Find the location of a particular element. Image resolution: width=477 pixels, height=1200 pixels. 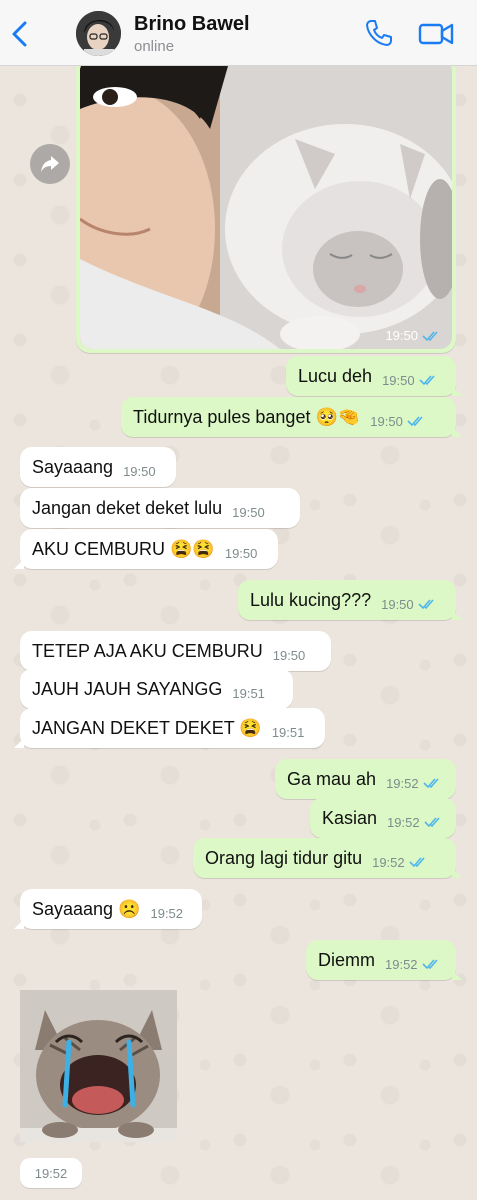

message-text: AKU CEMBURU 😫😫 is located at coordinates (123, 548).